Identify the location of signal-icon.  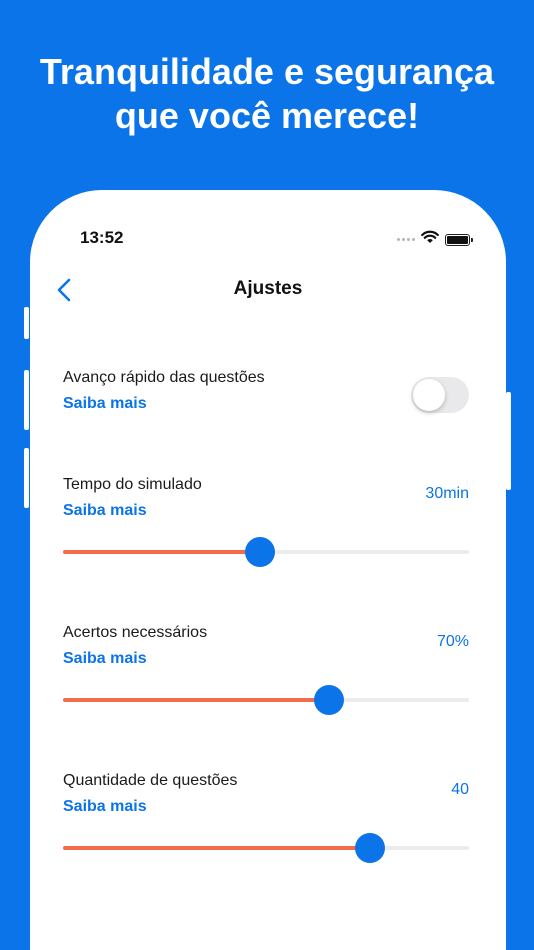
(406, 239).